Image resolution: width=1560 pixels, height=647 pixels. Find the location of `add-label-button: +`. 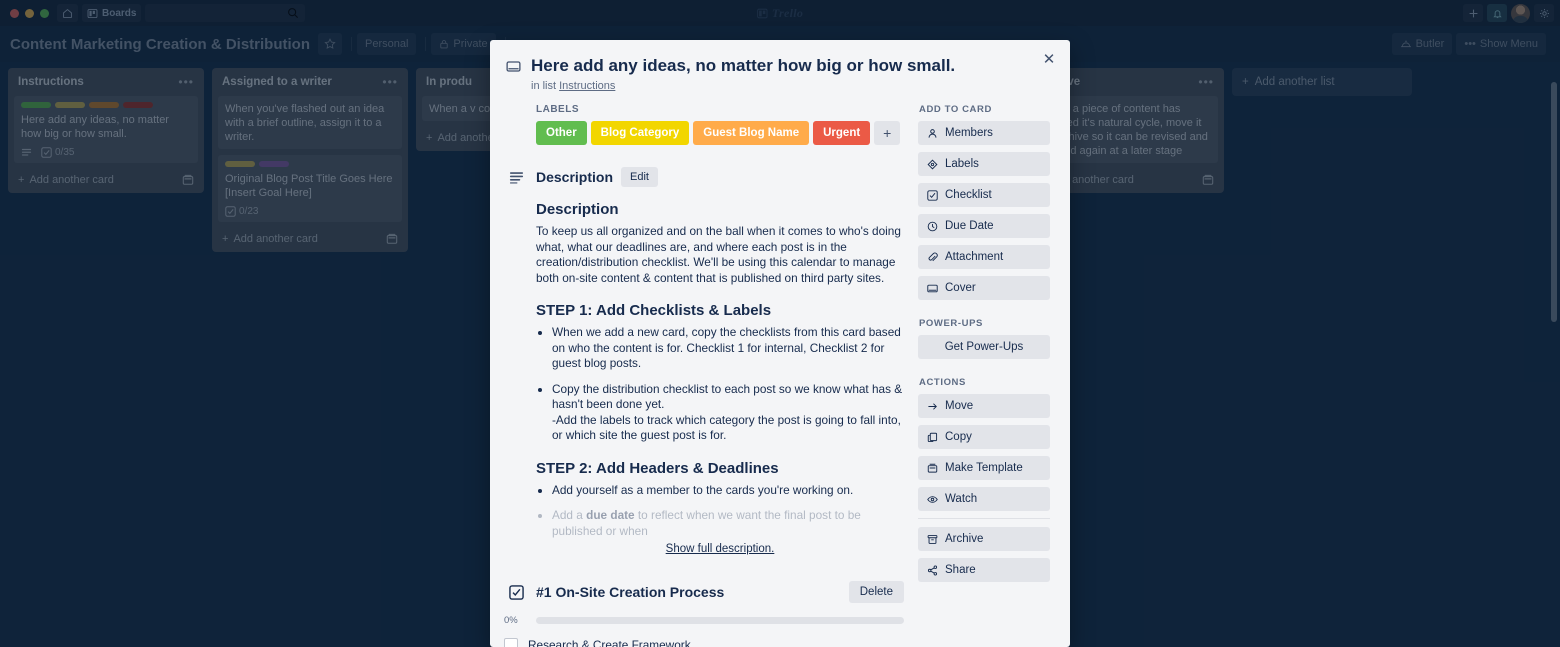

add-label-button: + is located at coordinates (887, 133).